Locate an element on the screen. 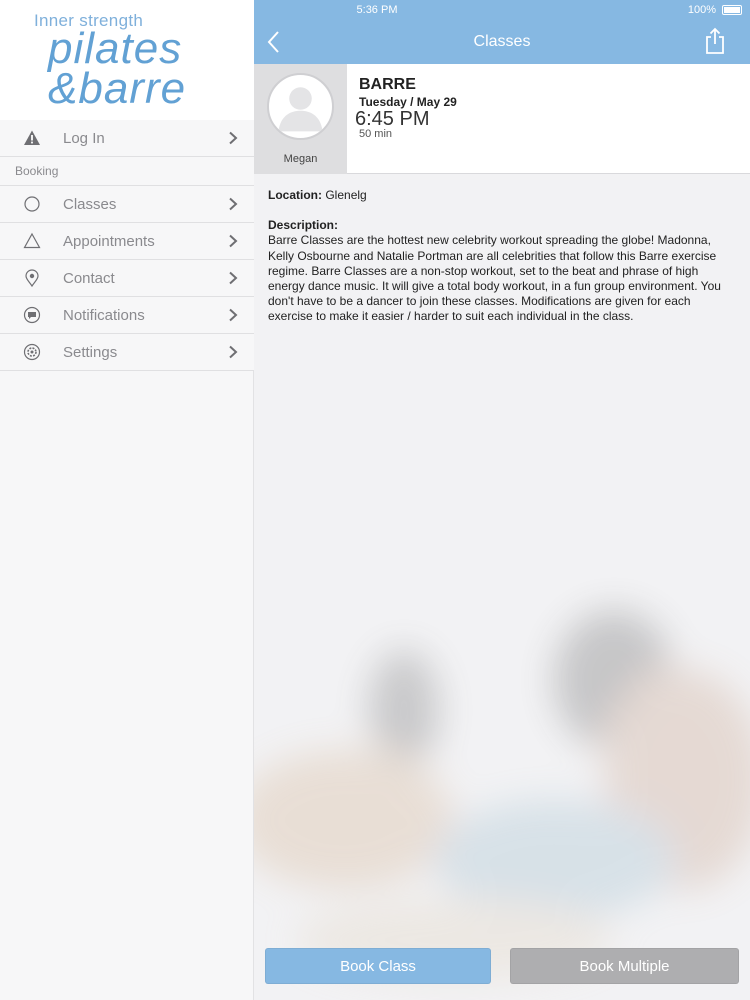  location-value: Glenelg is located at coordinates (346, 195).